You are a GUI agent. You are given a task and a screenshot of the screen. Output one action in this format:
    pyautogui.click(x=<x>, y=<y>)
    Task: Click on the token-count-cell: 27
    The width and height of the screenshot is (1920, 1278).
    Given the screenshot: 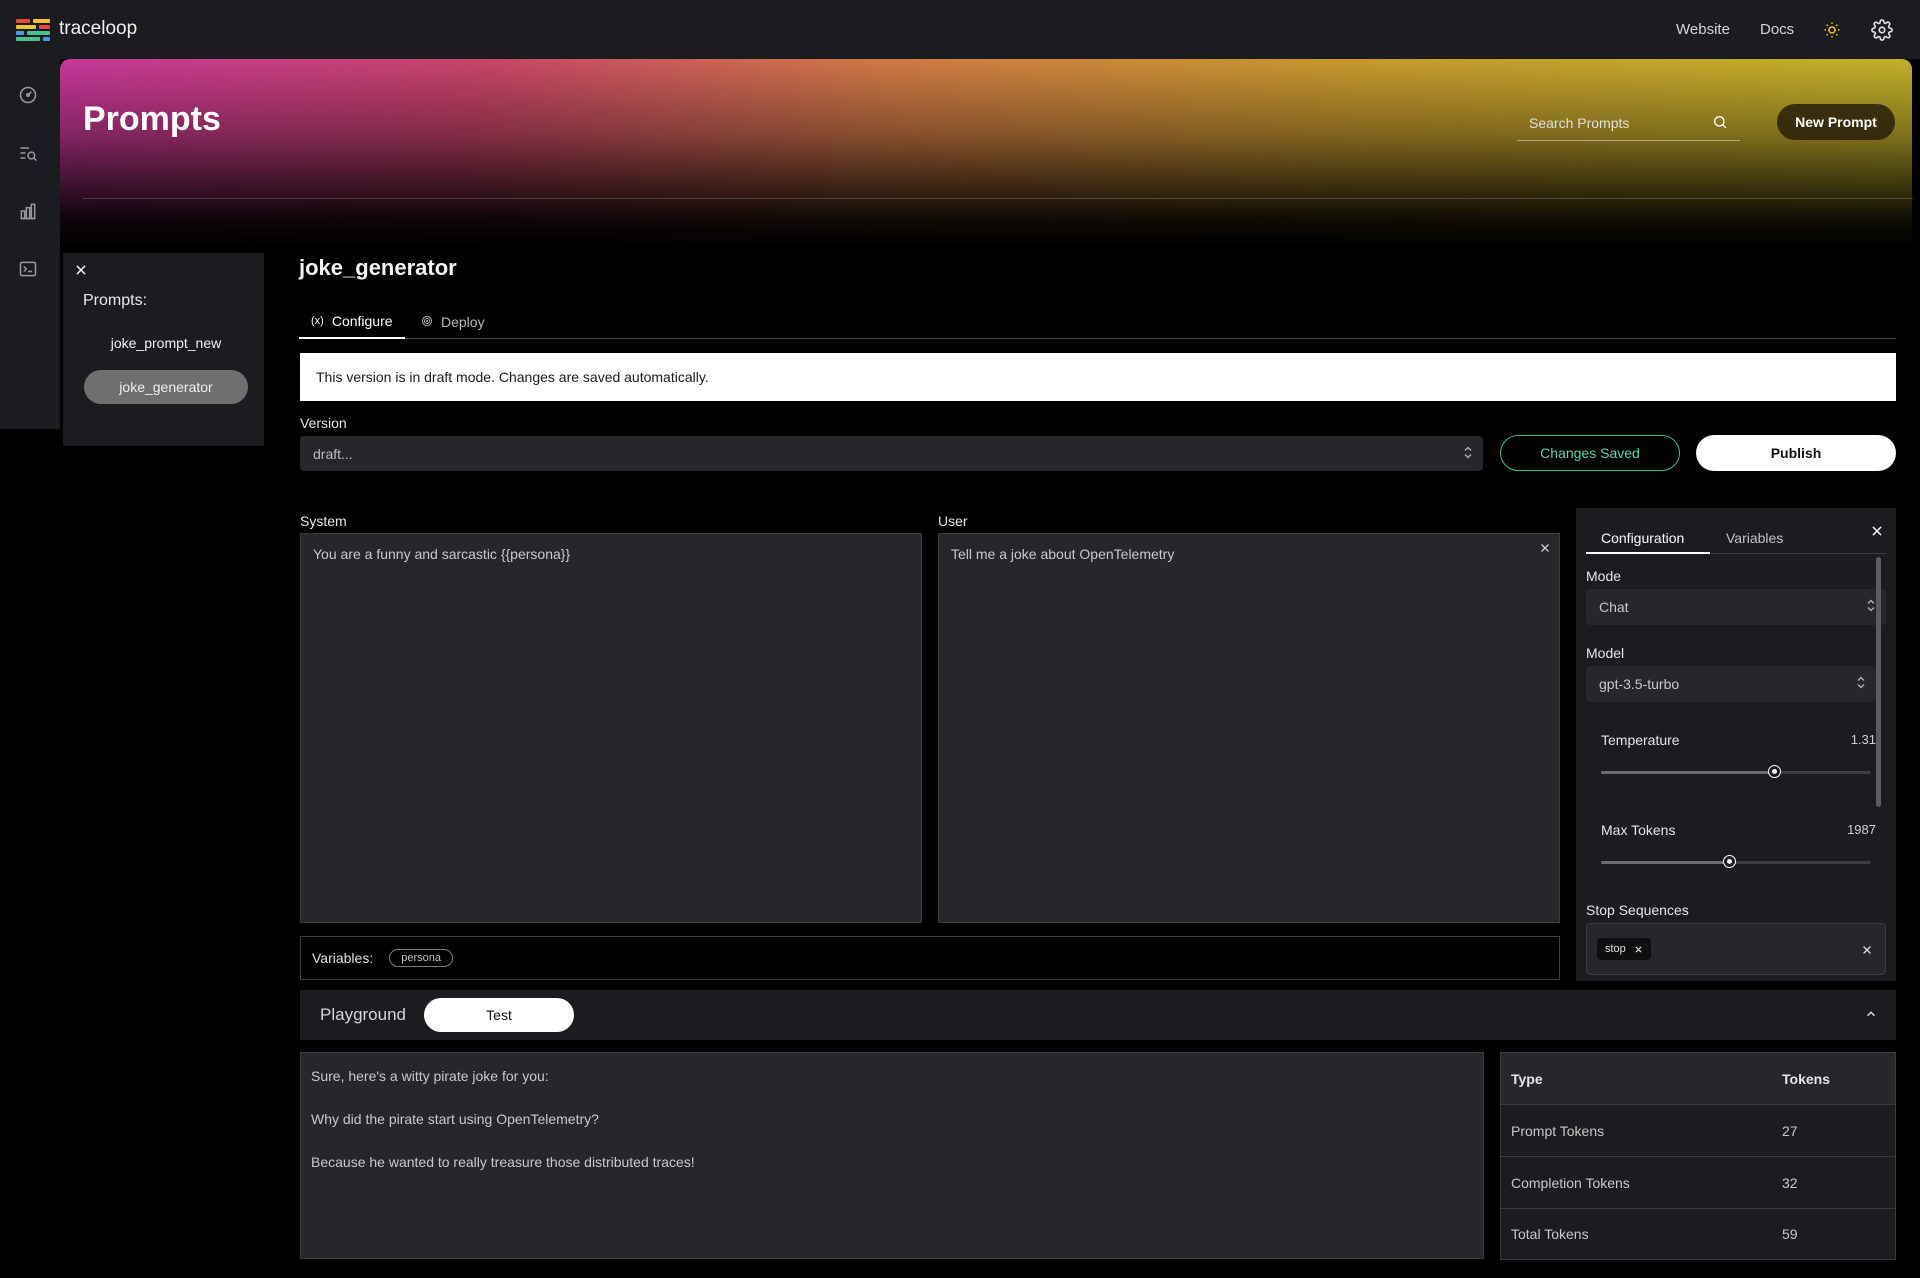 What is the action you would take?
    pyautogui.click(x=1790, y=1130)
    